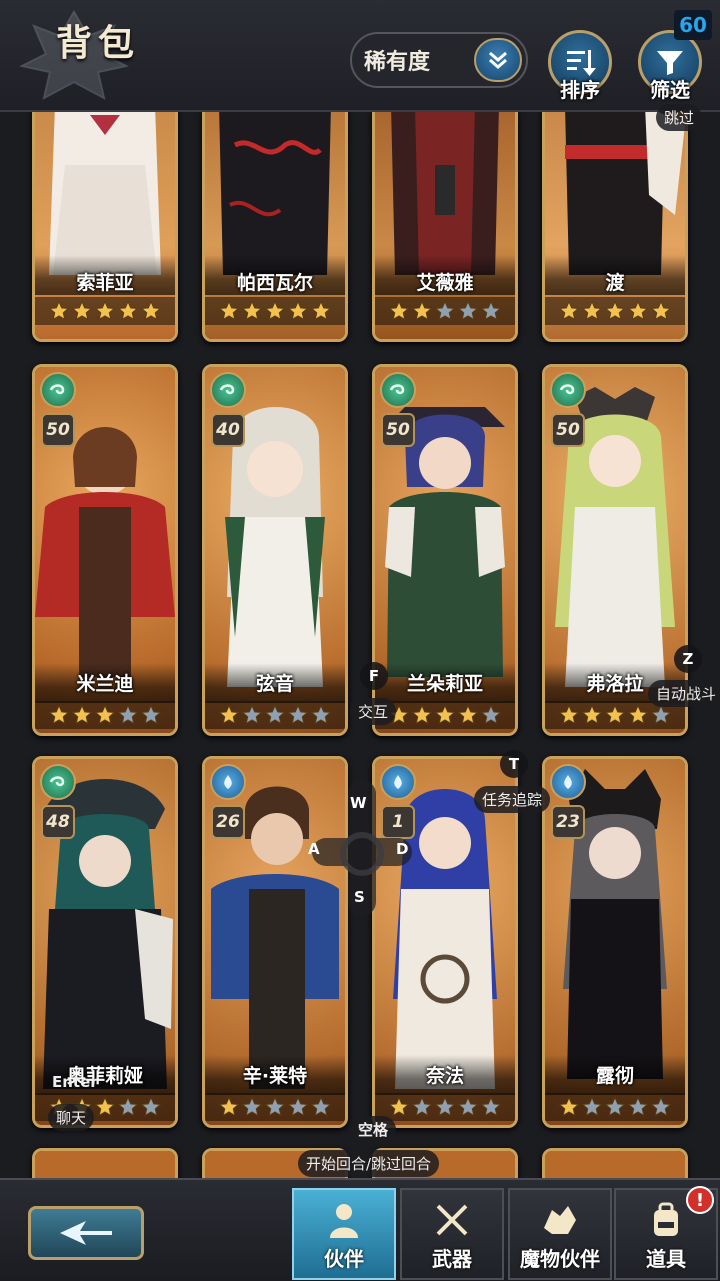 This screenshot has height=1281, width=720. Describe the element at coordinates (344, 1259) in the screenshot. I see `tab-partner-label: 伙伴` at that location.